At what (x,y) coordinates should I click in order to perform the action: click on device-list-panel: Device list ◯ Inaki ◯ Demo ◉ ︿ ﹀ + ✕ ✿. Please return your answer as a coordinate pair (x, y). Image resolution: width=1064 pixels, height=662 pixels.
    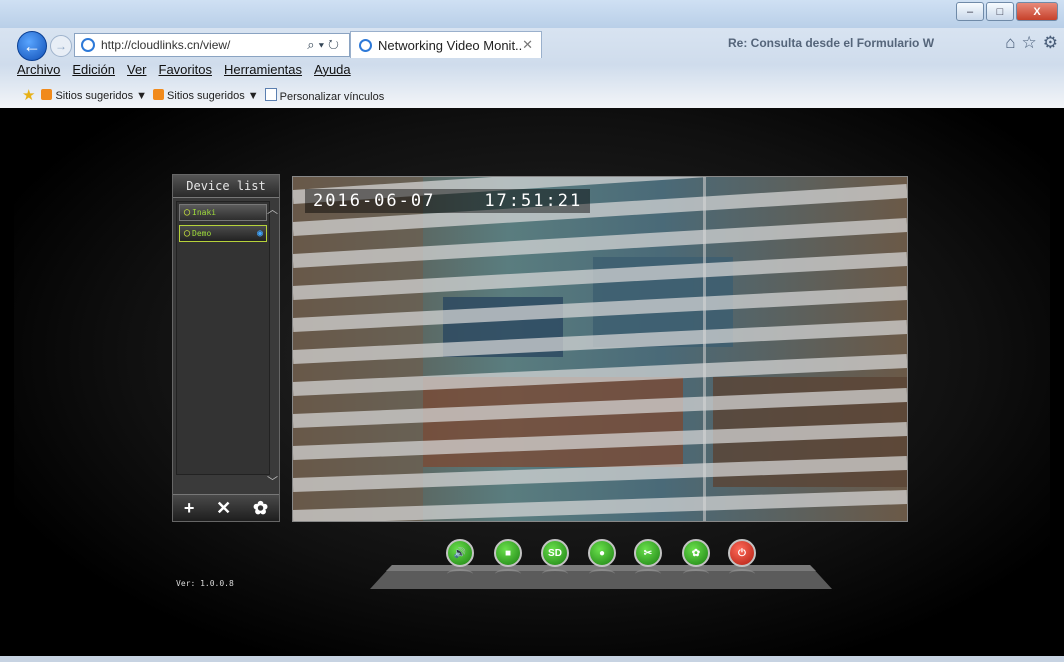
    Looking at the image, I should click on (226, 348).